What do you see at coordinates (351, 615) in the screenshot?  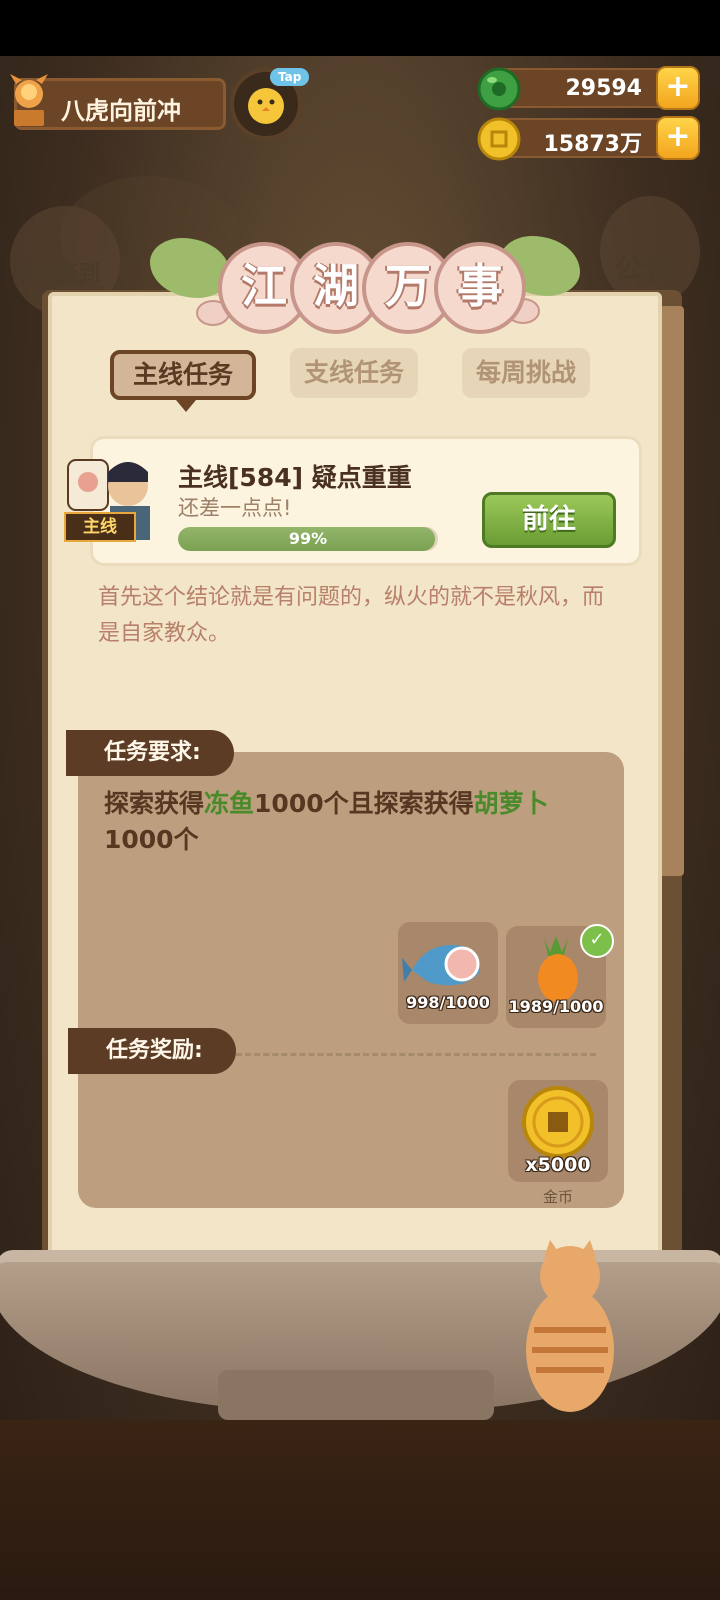 I see `quest-description: 首先这个结论就是有问题的，纵火的就不是秋风，而是自家教众。` at bounding box center [351, 615].